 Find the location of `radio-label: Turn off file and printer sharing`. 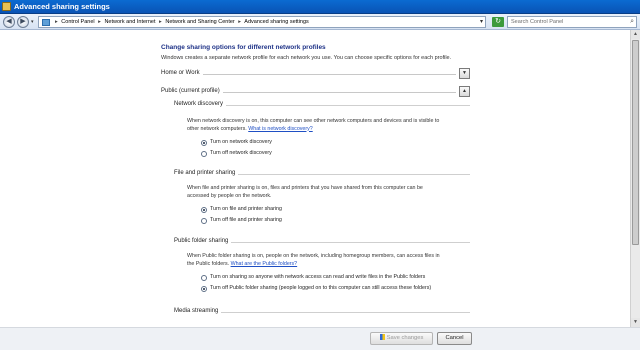

radio-label: Turn off file and printer sharing is located at coordinates (246, 220).